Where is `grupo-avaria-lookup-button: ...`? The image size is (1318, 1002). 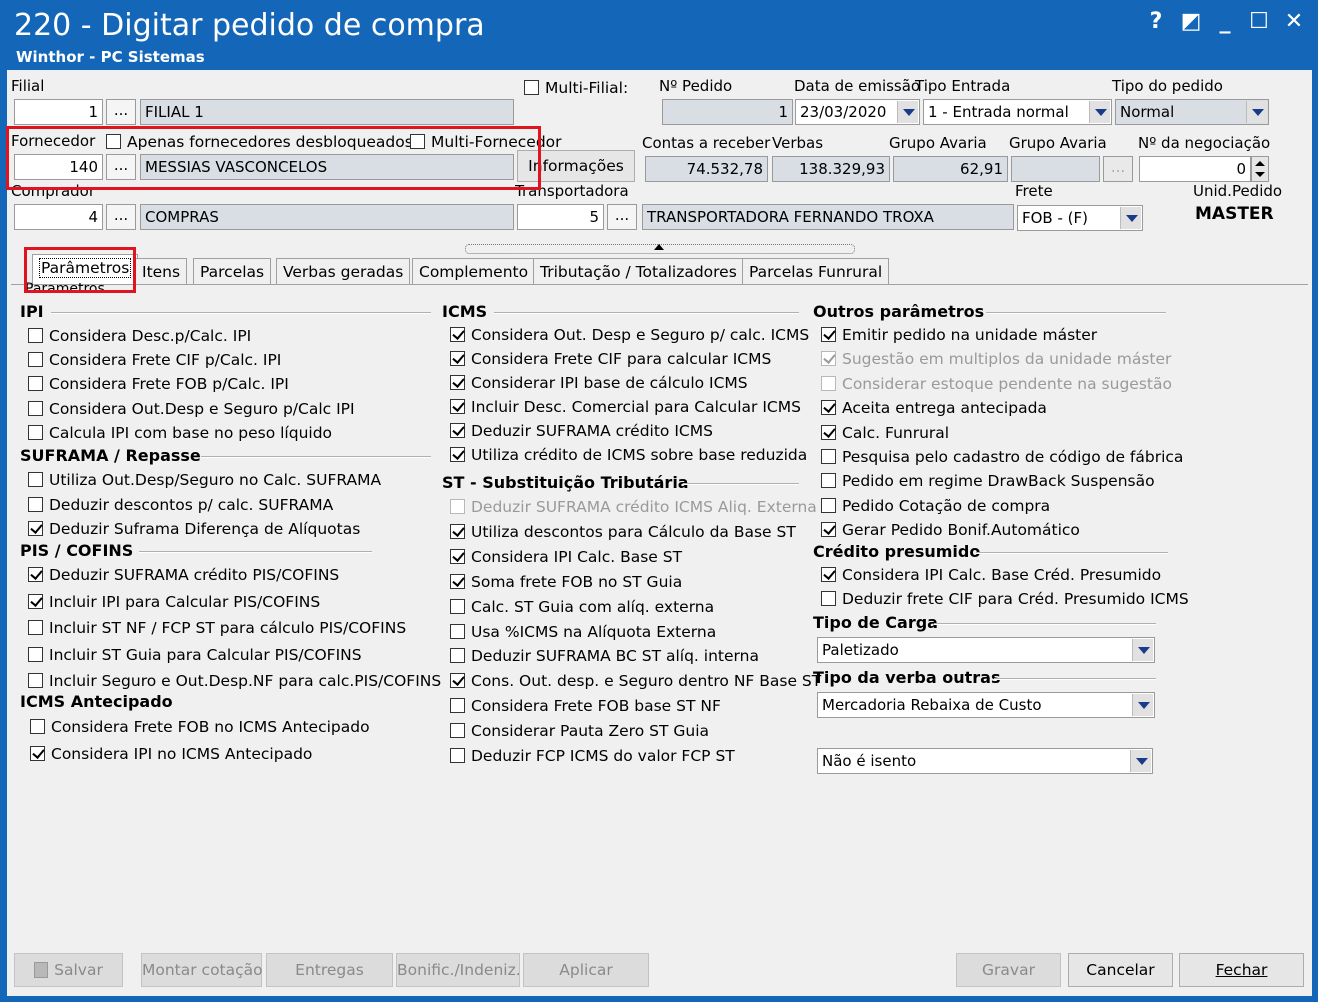 grupo-avaria-lookup-button: ... is located at coordinates (1118, 169).